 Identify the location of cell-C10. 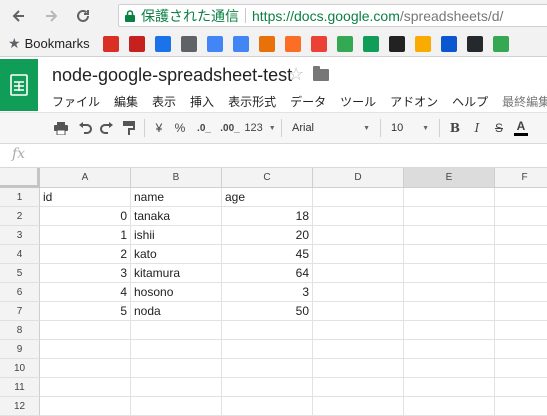
(267, 368).